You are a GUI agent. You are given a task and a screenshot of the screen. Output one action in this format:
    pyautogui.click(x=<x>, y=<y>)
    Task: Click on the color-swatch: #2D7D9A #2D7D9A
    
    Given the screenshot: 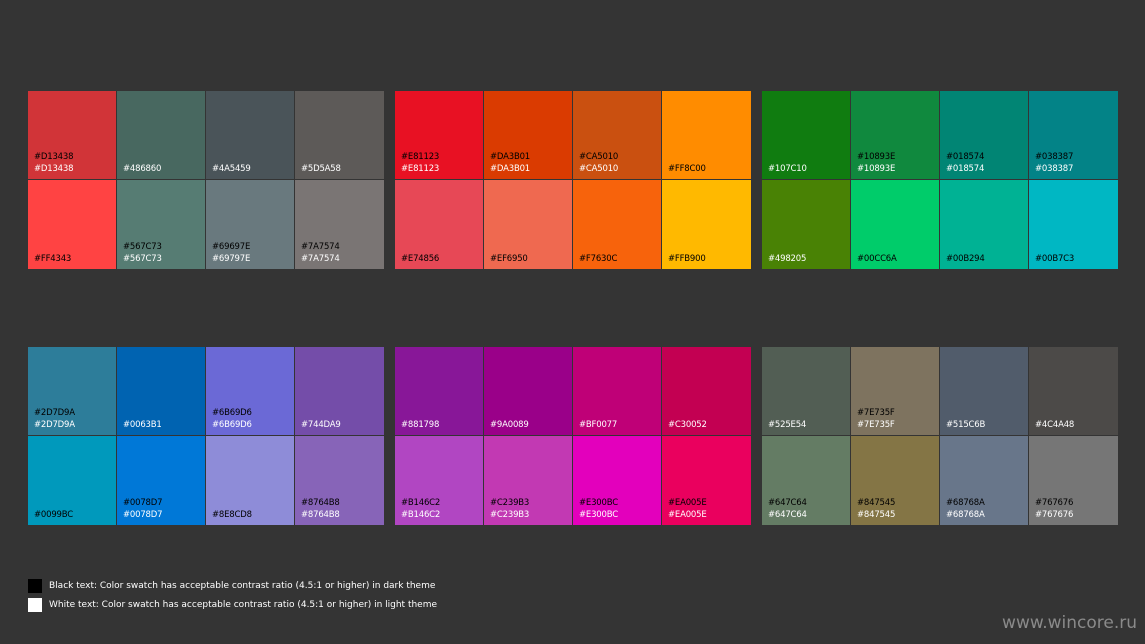 What is the action you would take?
    pyautogui.click(x=72, y=391)
    